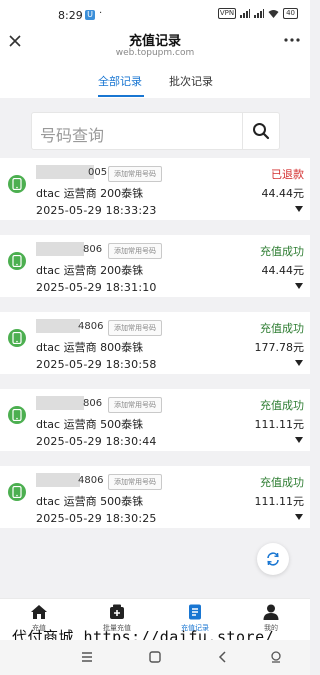  What do you see at coordinates (90, 347) in the screenshot?
I see `operator-info: dtac 运营商 800泰铢` at bounding box center [90, 347].